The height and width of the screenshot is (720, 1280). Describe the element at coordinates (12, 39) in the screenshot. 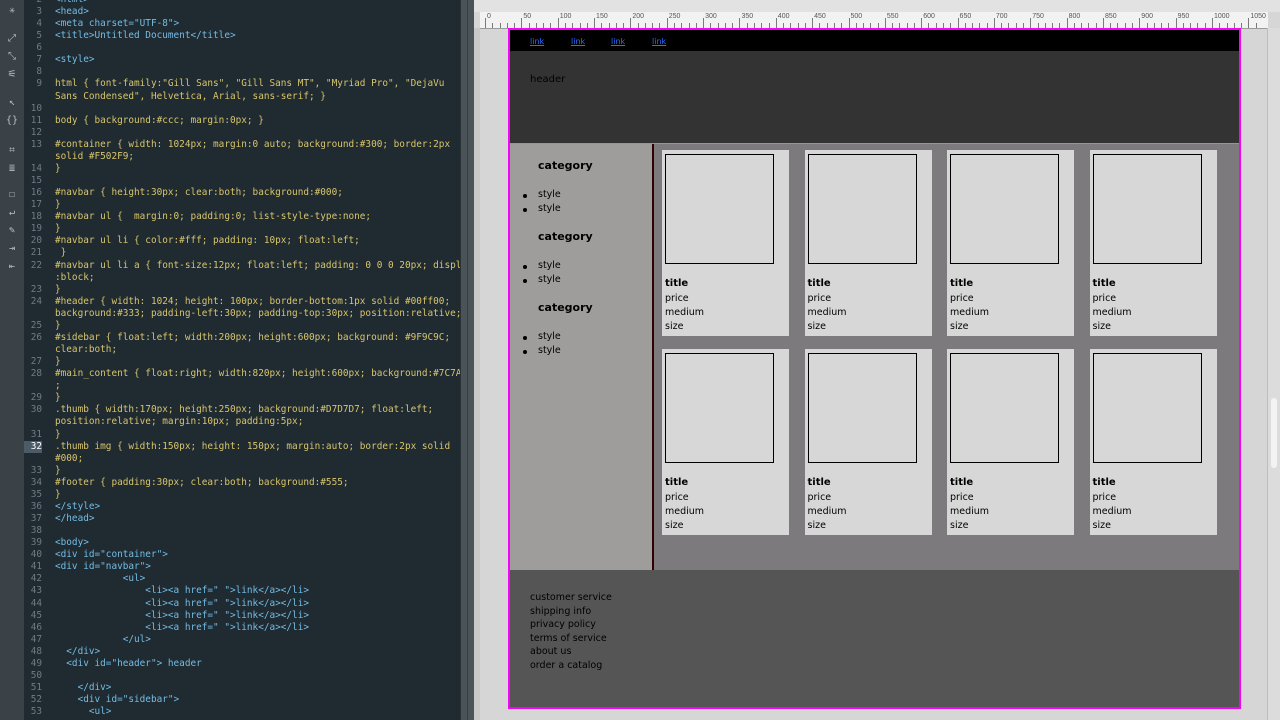

I see `expand-icon: ⤢` at that location.